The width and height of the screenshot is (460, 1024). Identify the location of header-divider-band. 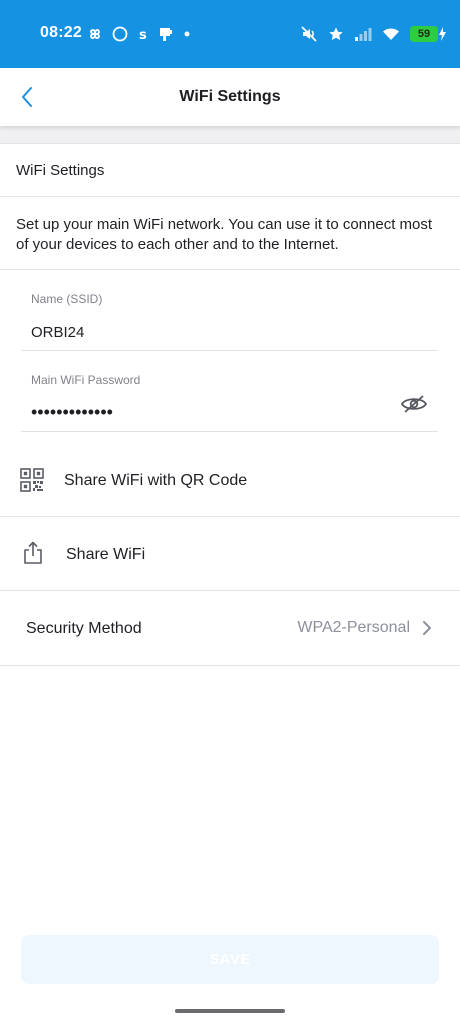
(230, 135).